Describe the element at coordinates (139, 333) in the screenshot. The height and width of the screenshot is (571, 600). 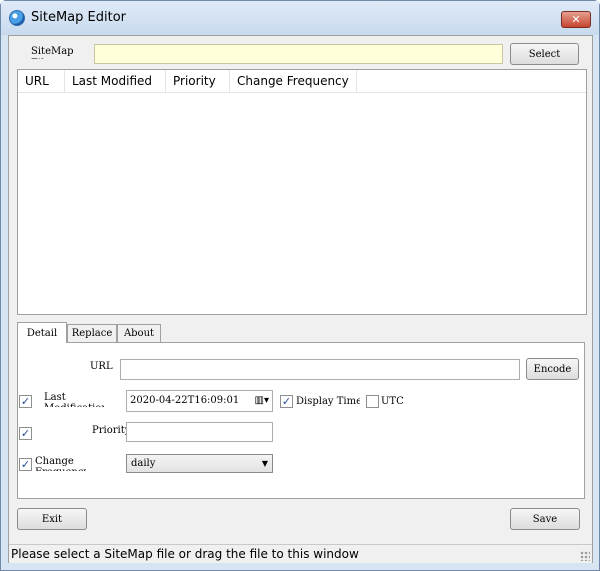
I see `tab-about: About` at that location.